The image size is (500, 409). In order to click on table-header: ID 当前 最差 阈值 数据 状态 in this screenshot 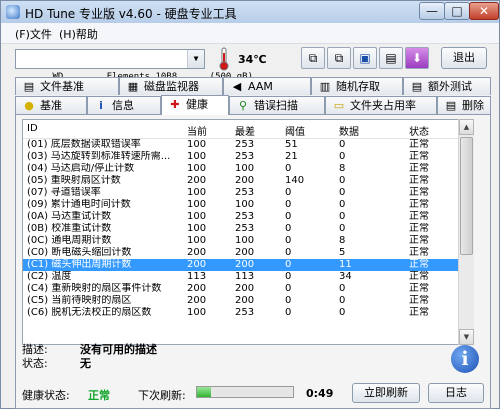, I will do `click(248, 129)`.